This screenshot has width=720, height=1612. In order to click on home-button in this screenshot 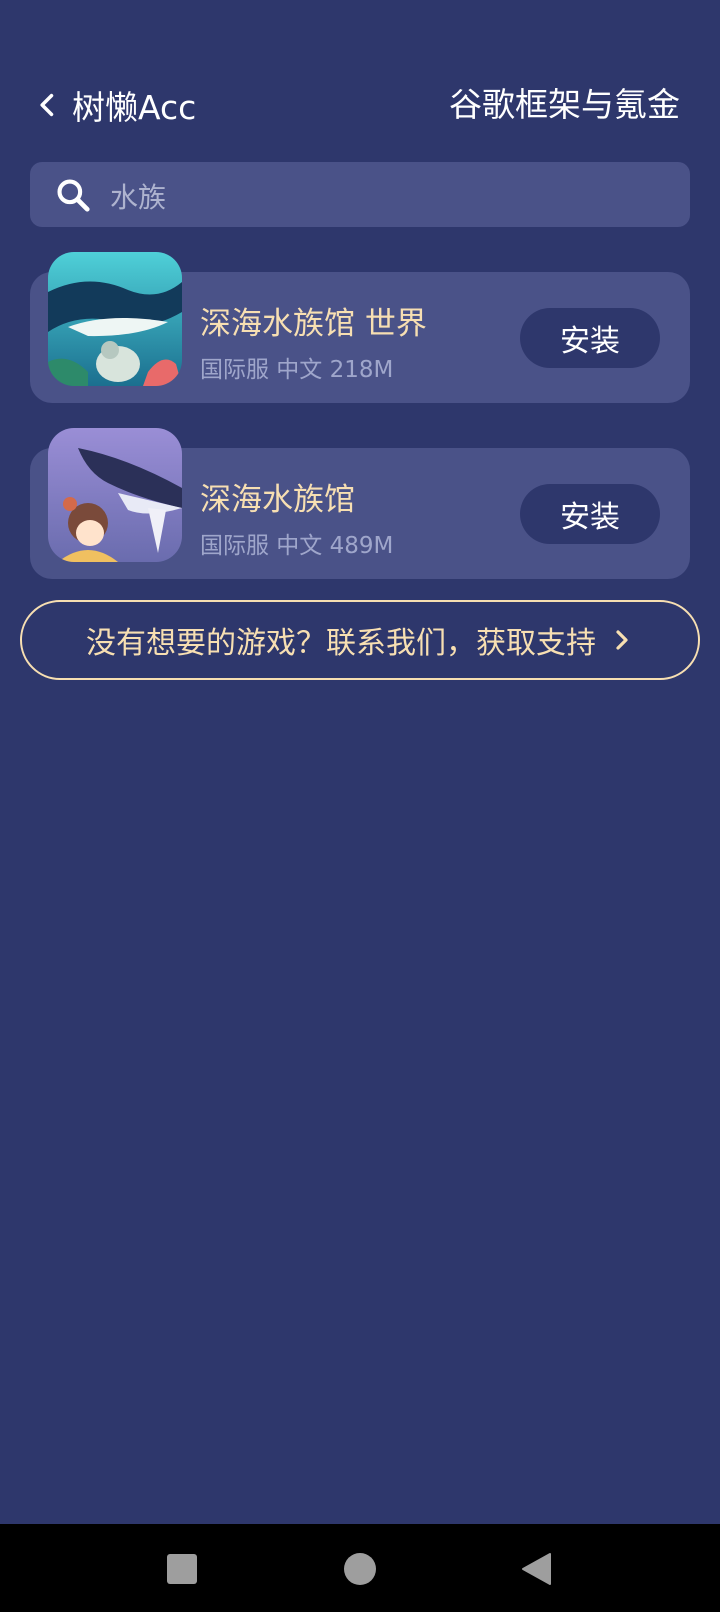, I will do `click(360, 1569)`.